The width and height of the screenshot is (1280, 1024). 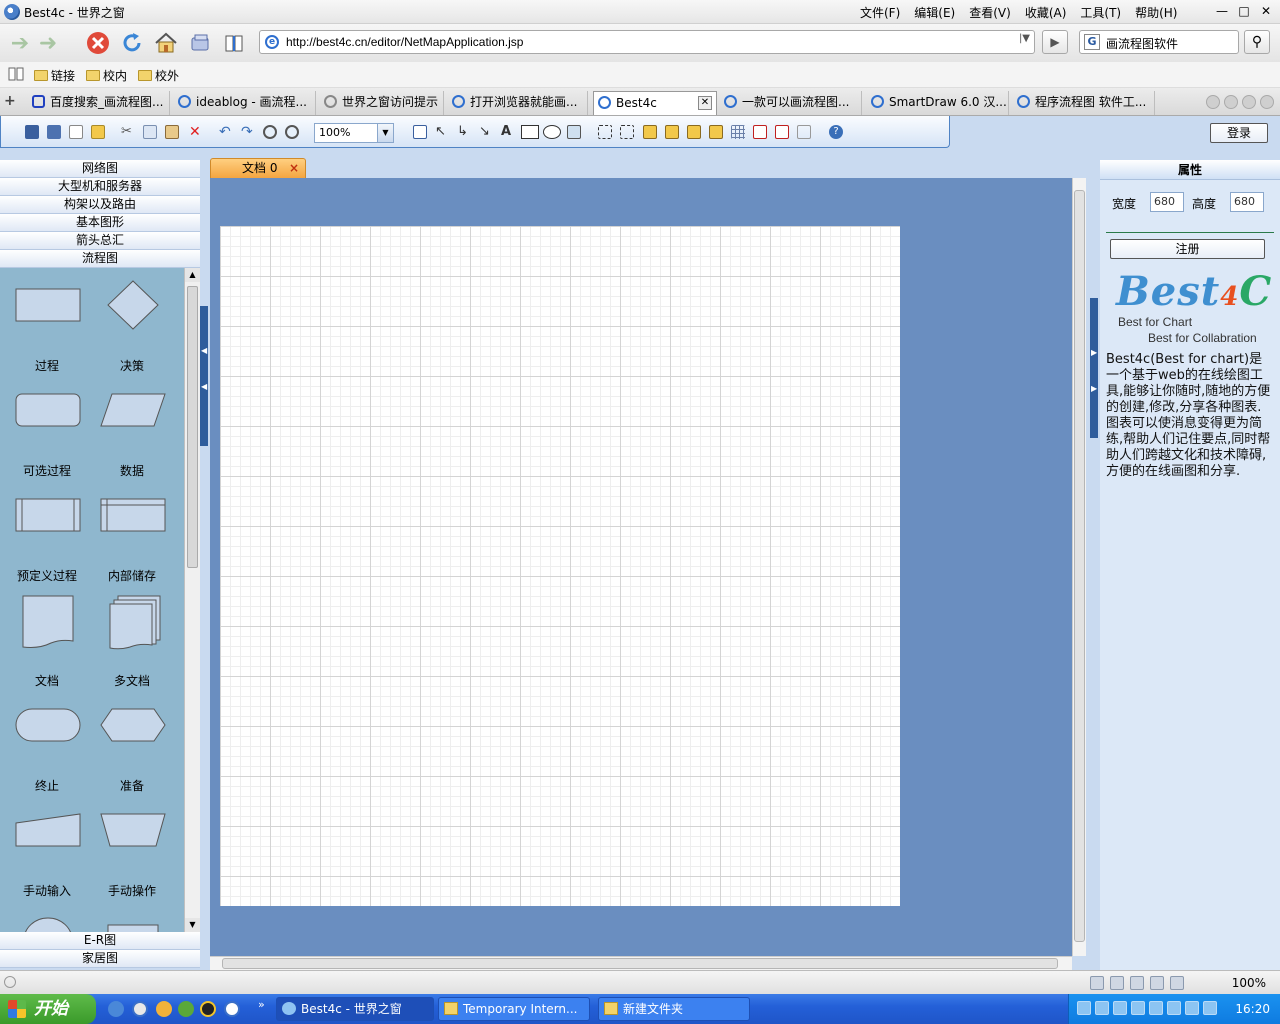 I want to click on canvas-vertical-scrollbar, so click(x=1079, y=567).